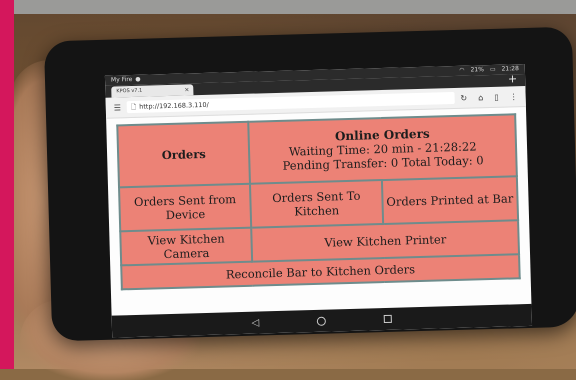 The height and width of the screenshot is (380, 576). What do you see at coordinates (492, 69) in the screenshot?
I see `battery-icon: ▭` at bounding box center [492, 69].